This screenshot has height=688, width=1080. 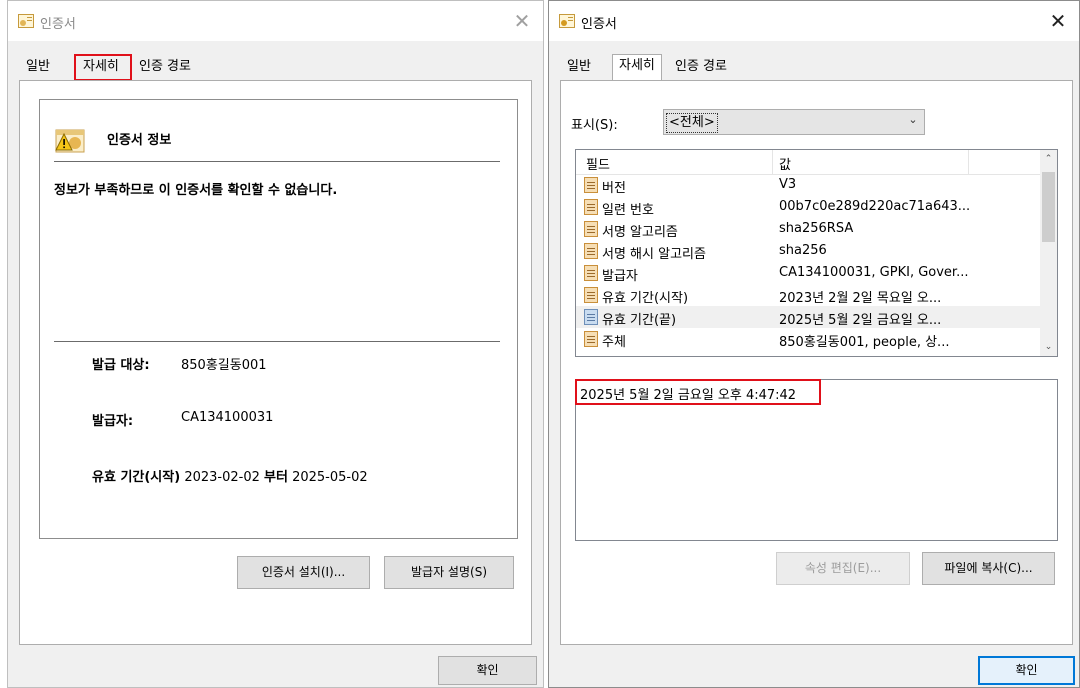 What do you see at coordinates (1048, 207) in the screenshot?
I see `scroll-thumb` at bounding box center [1048, 207].